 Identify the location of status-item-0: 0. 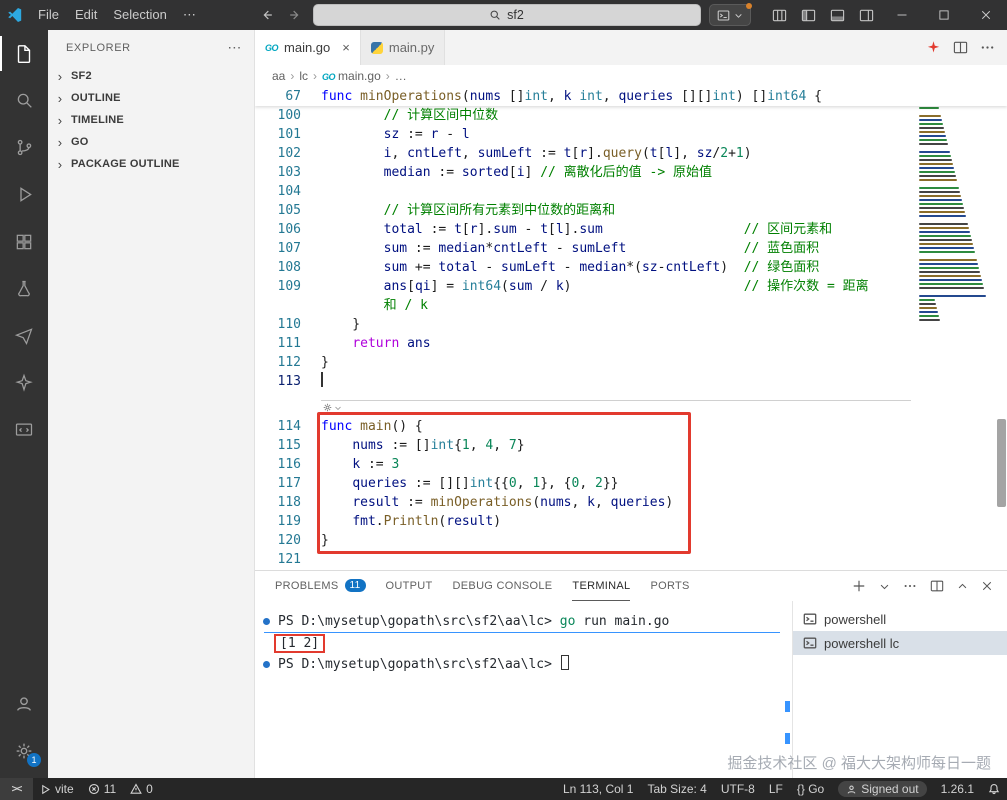
(141, 789).